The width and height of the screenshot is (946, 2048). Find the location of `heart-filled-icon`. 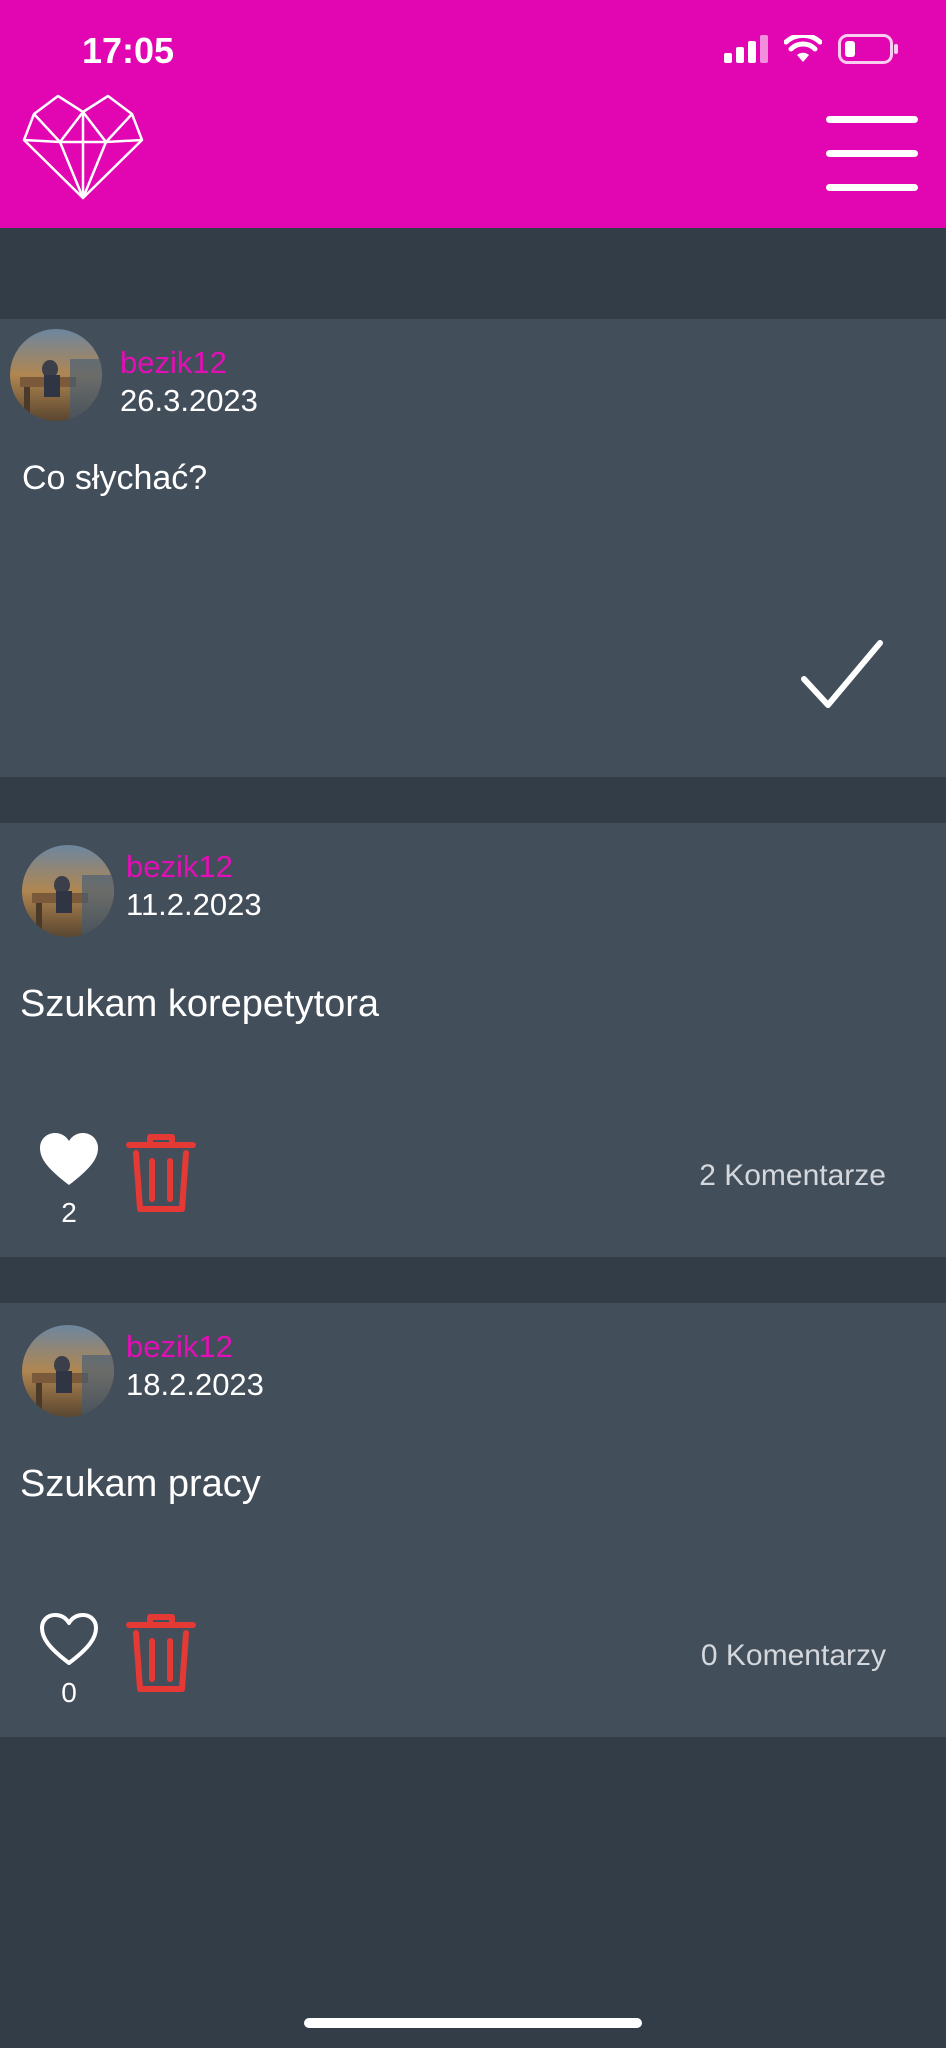

heart-filled-icon is located at coordinates (69, 1159).